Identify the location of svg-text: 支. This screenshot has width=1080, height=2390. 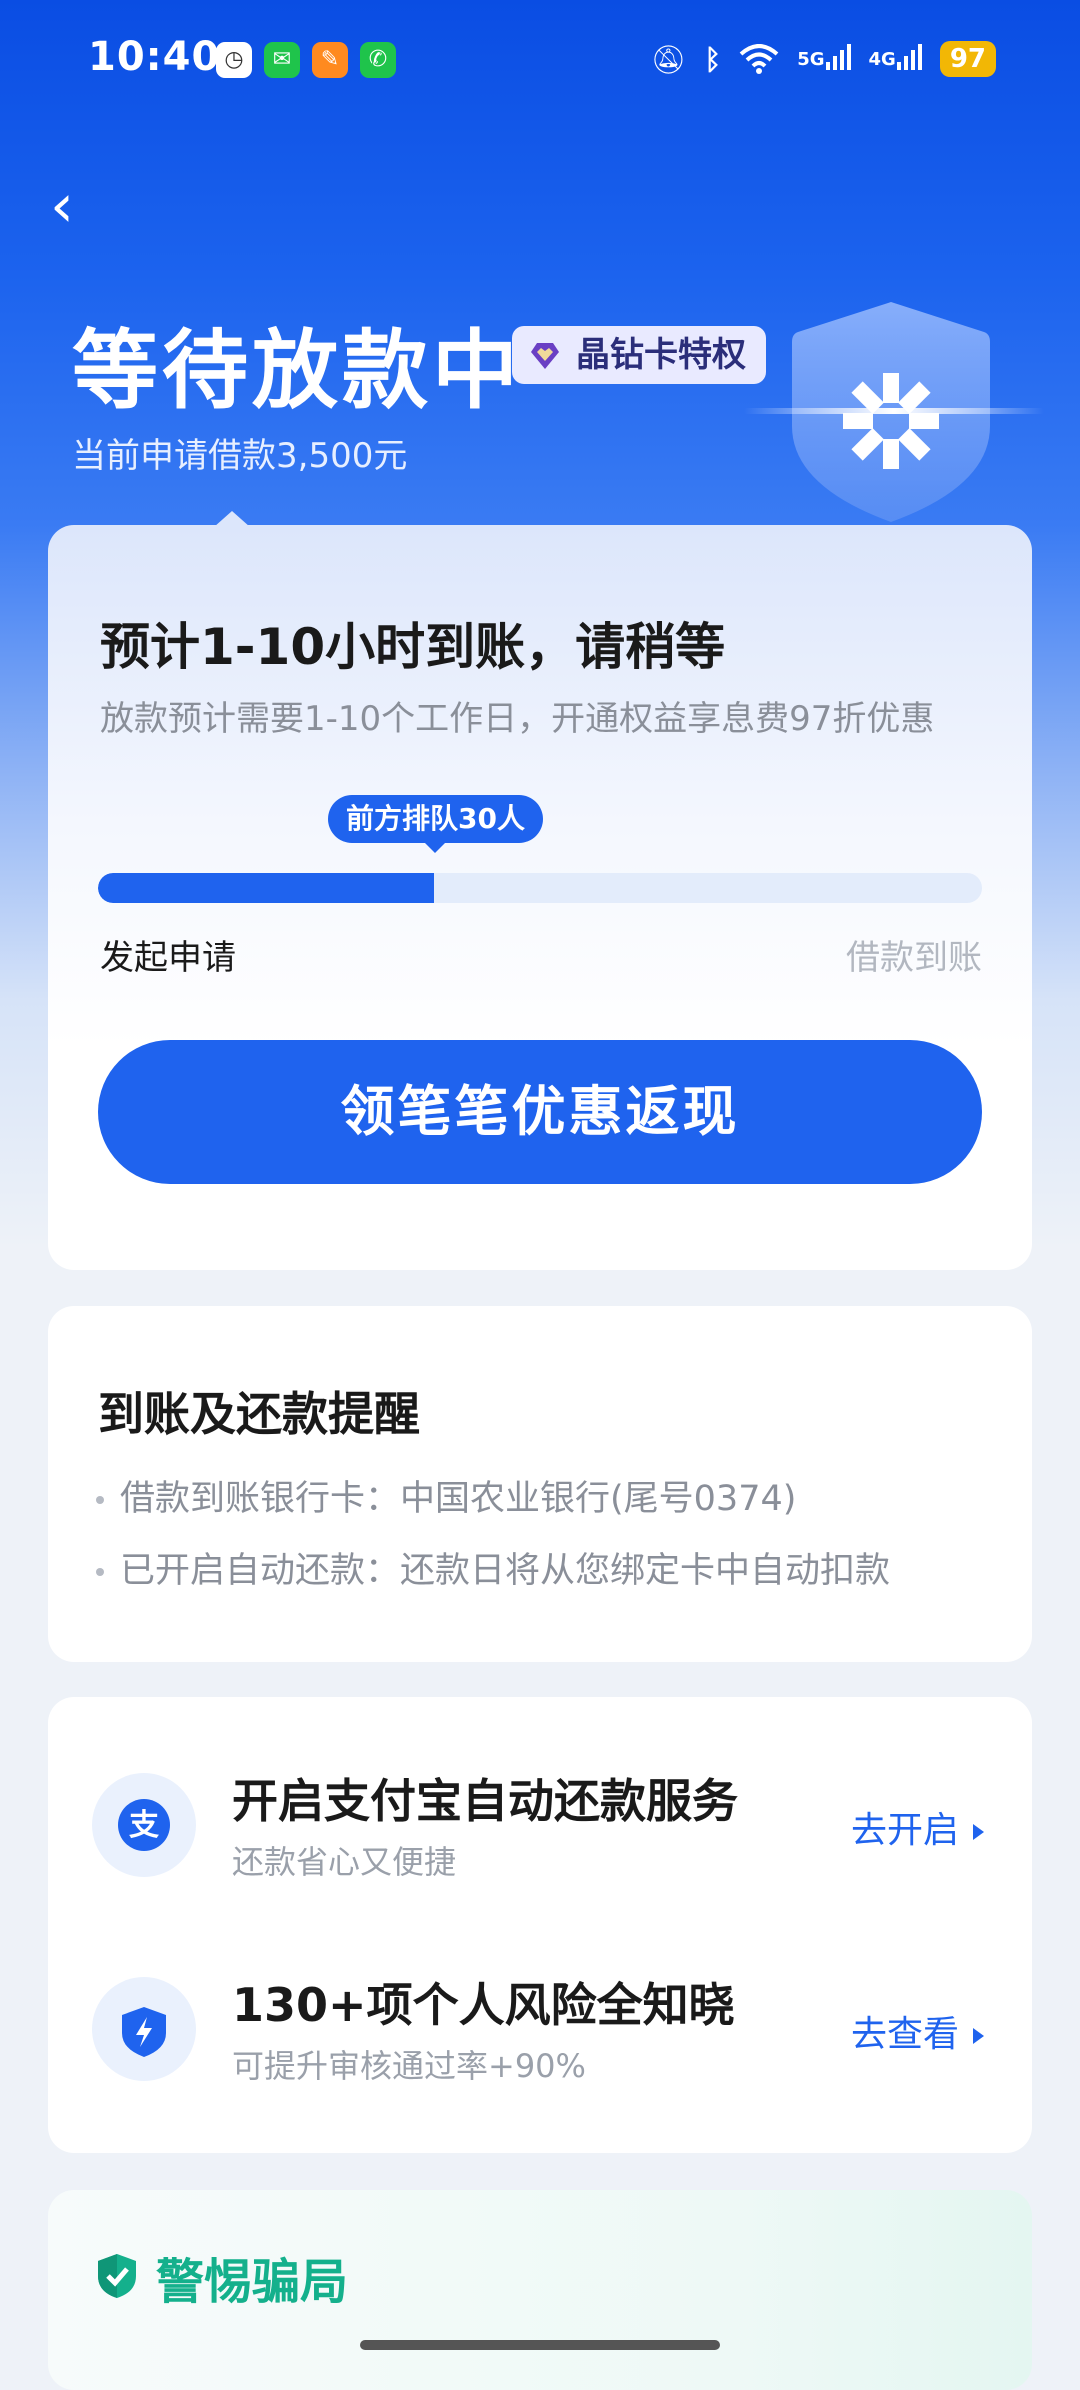
(144, 1825).